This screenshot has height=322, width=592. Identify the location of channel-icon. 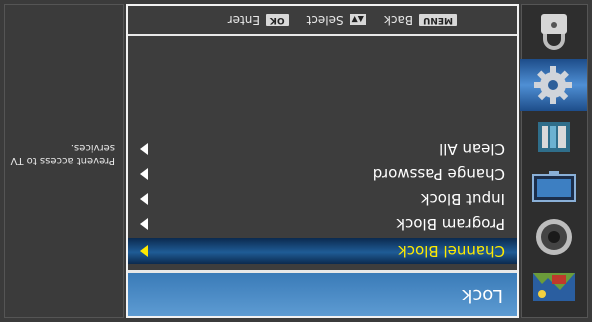
(554, 137).